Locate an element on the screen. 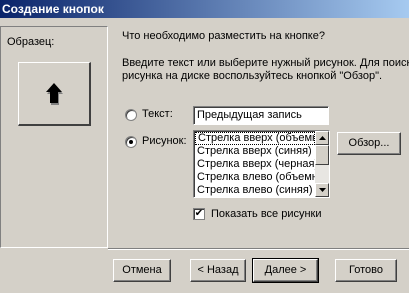 The width and height of the screenshot is (409, 293). arrow-up-3d-icon is located at coordinates (54, 93).